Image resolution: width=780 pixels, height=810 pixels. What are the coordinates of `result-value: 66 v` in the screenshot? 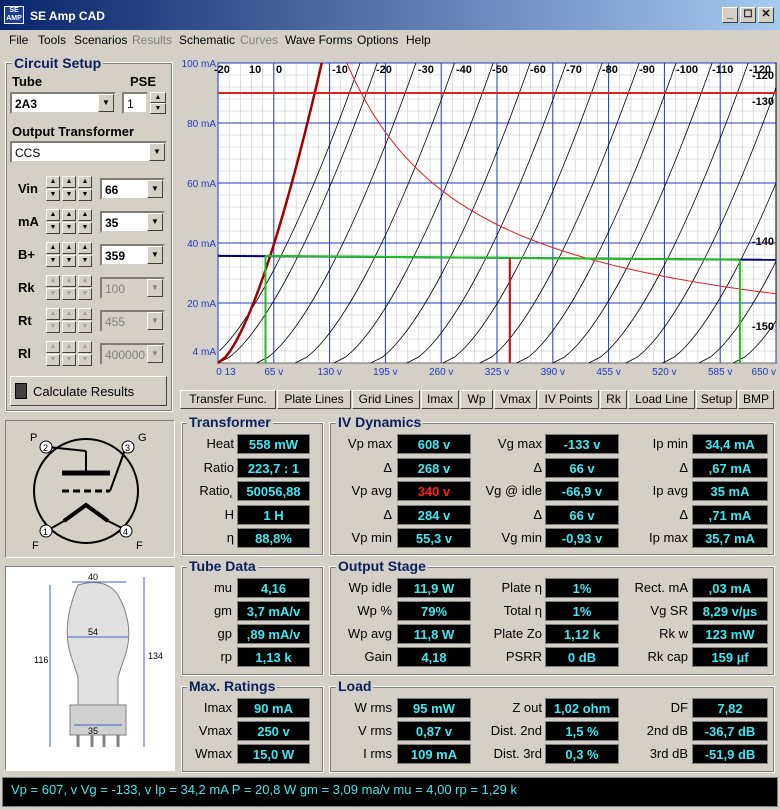 It's located at (582, 514).